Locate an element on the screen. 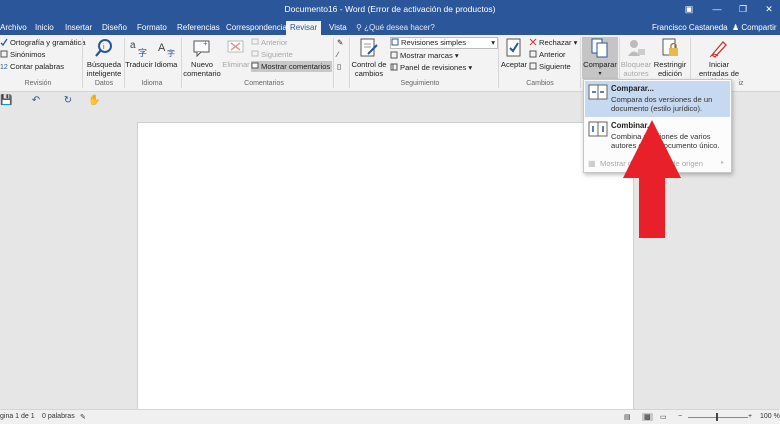 Image resolution: width=780 pixels, height=424 pixels. undo-icon: ↶ is located at coordinates (36, 101).